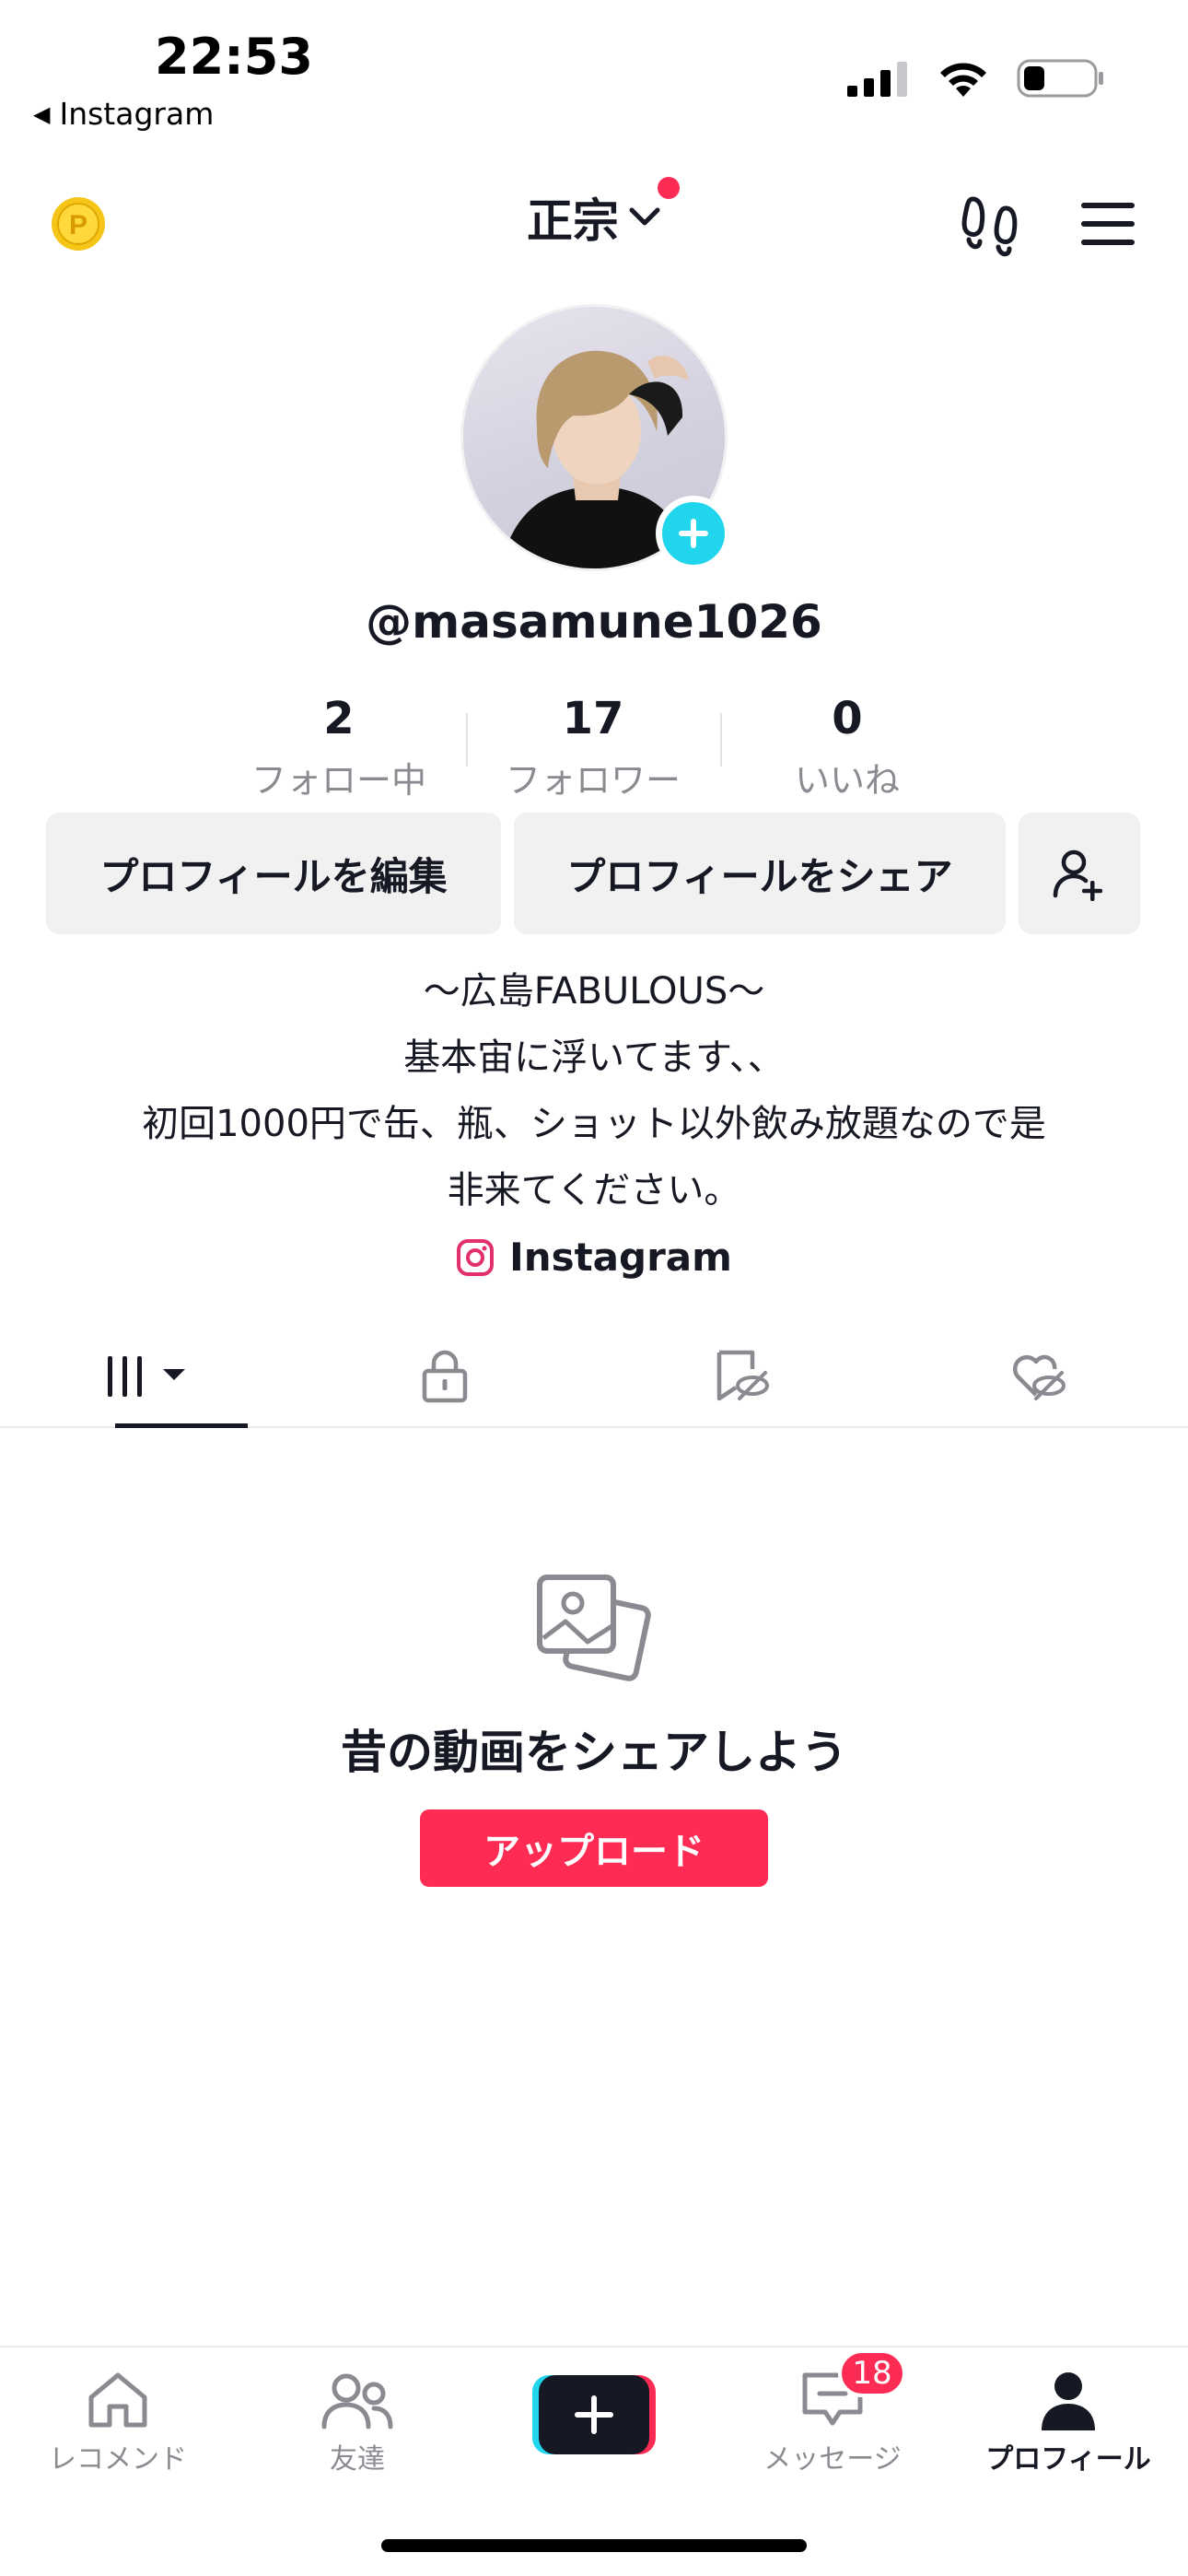  I want to click on nav-profile: プロフィール, so click(1068, 2423).